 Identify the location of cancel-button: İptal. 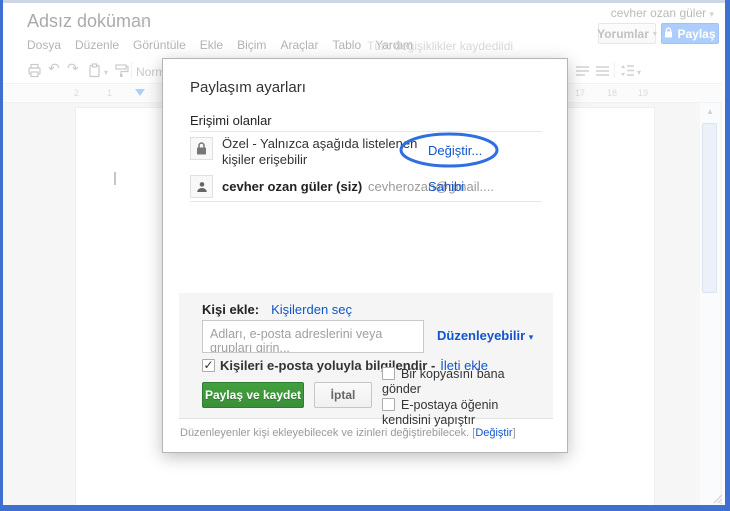
(343, 395).